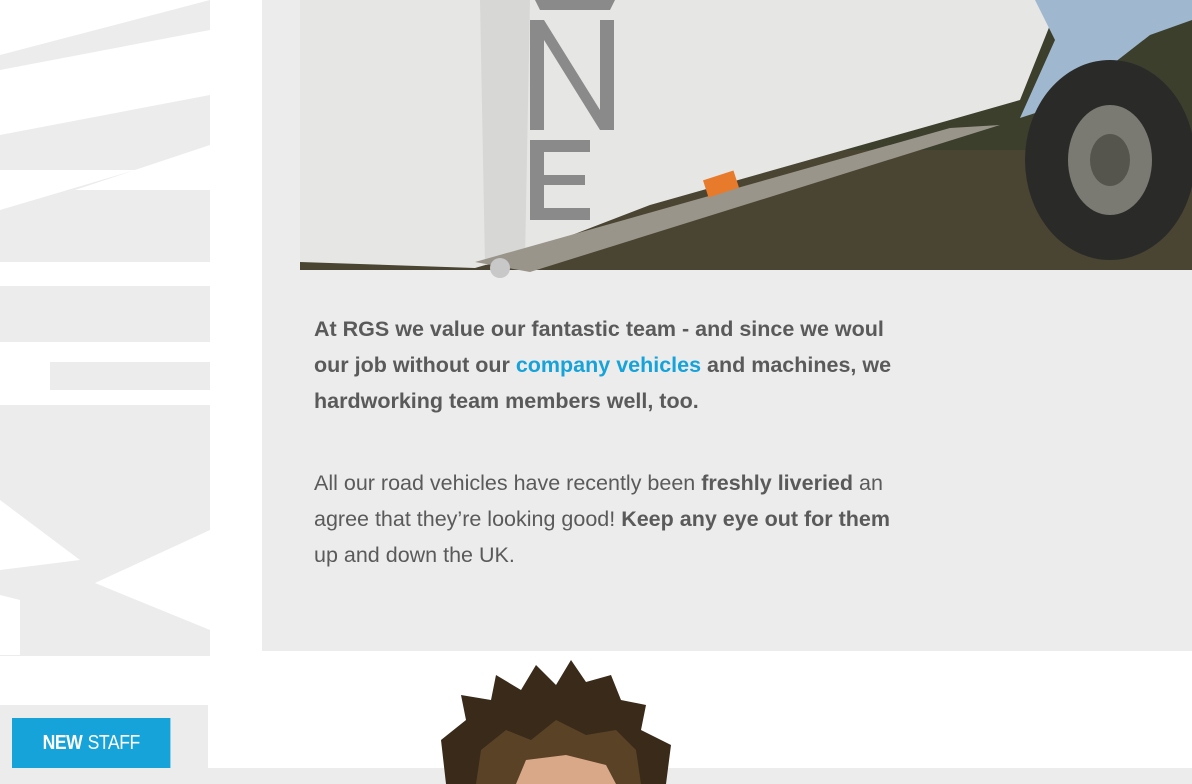 The height and width of the screenshot is (784, 1192). What do you see at coordinates (508, 483) in the screenshot?
I see `body-line-1-start: All our road vehicles have recently been` at bounding box center [508, 483].